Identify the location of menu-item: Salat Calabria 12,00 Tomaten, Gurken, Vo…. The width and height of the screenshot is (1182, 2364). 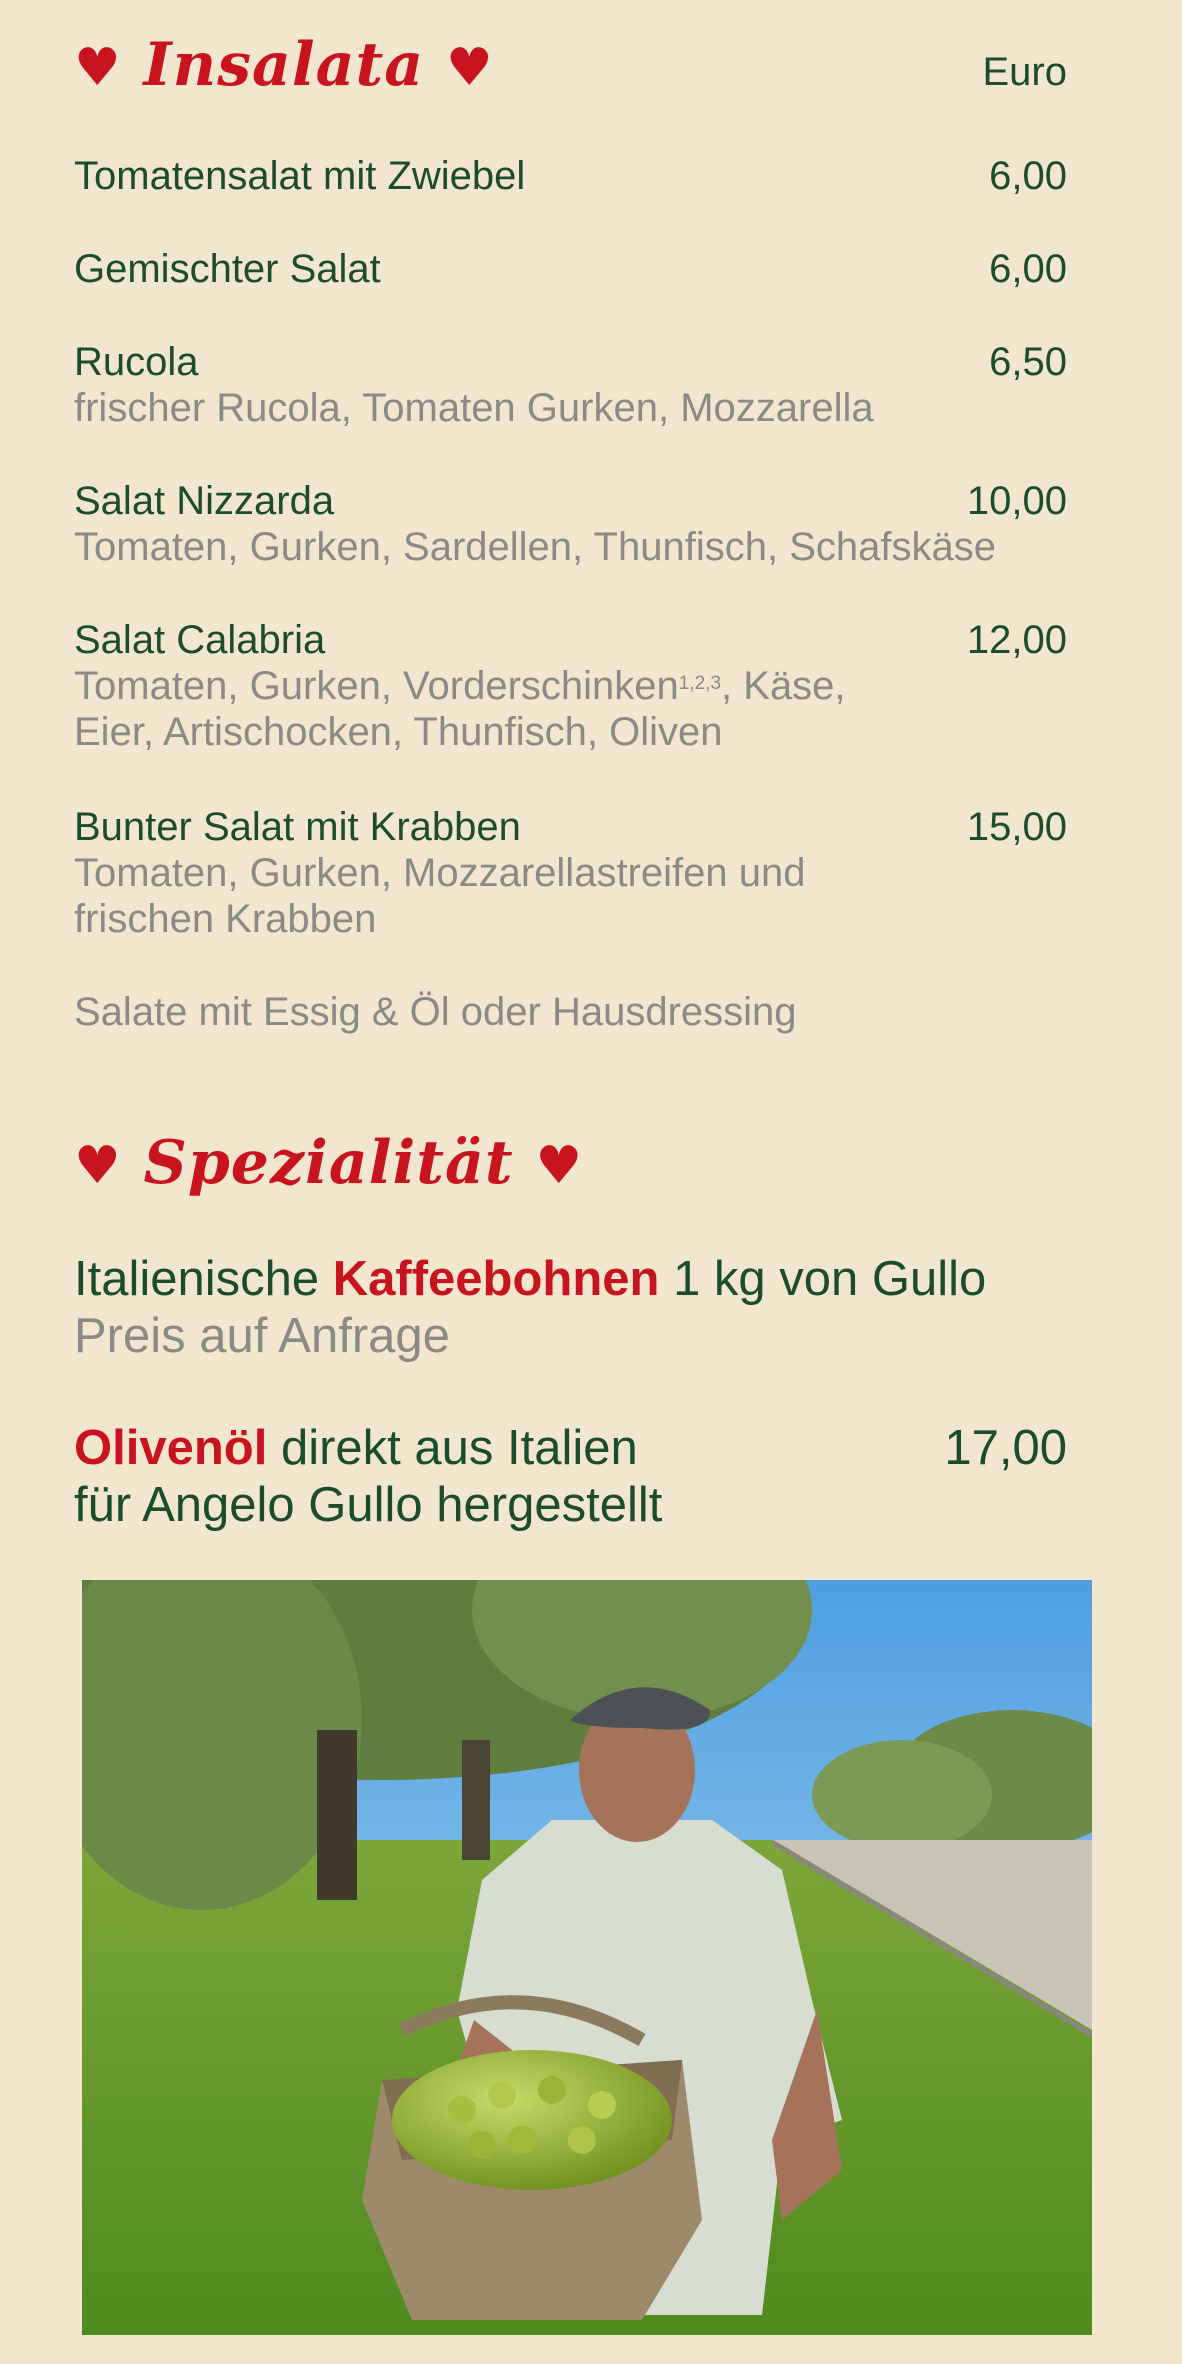
(570, 686).